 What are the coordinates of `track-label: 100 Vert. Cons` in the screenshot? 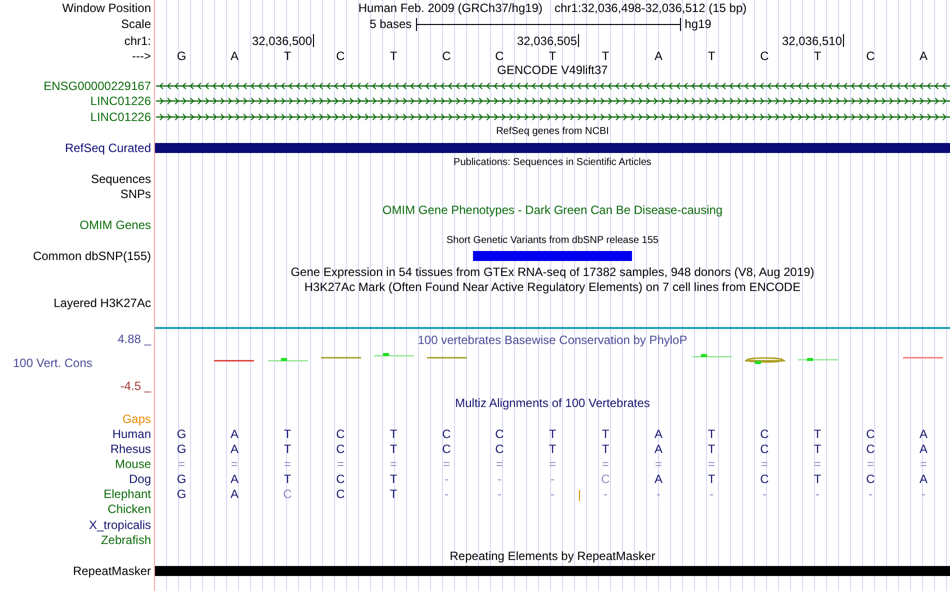 It's located at (46, 362).